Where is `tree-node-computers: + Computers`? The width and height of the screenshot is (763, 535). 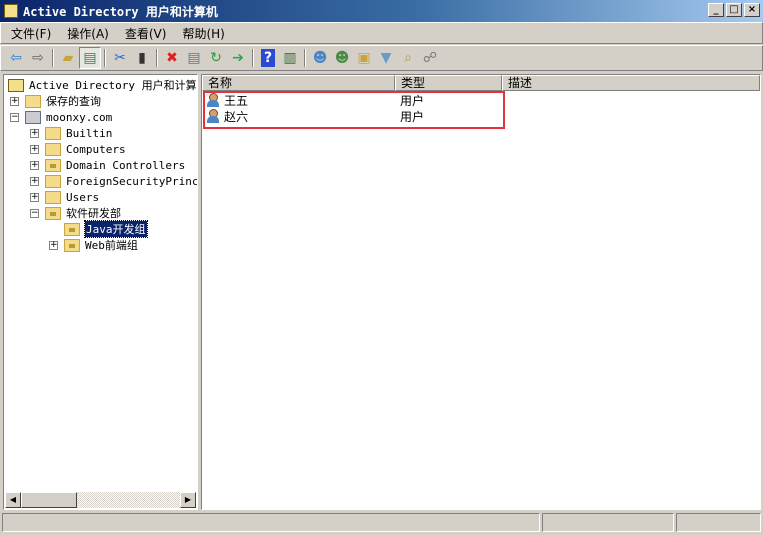
tree-node-computers: + Computers is located at coordinates (78, 149).